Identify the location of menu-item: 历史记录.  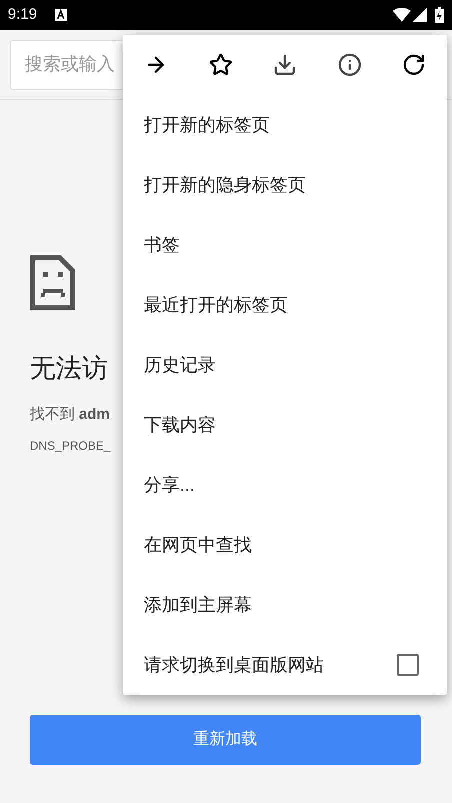
(285, 365).